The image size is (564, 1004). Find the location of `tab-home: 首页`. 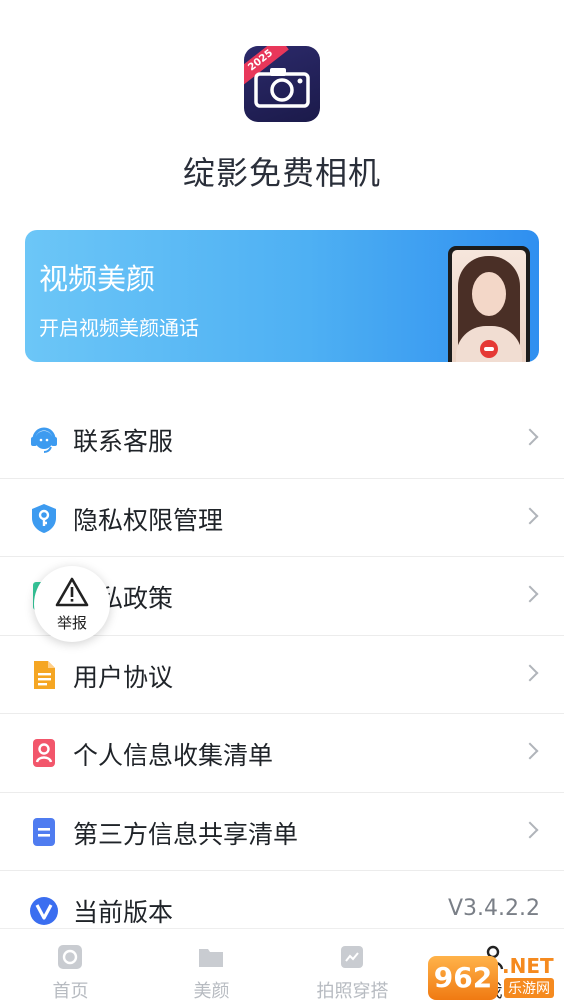

tab-home: 首页 is located at coordinates (70, 966).